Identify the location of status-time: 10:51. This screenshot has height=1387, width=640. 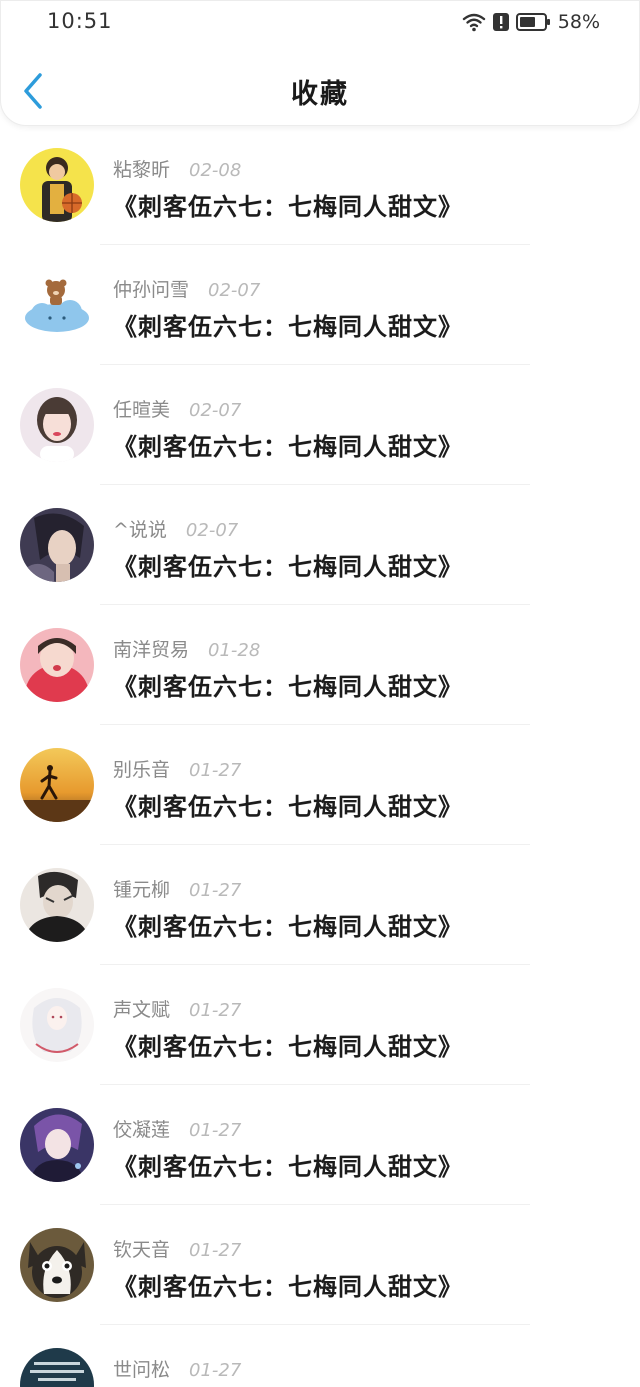
(80, 21).